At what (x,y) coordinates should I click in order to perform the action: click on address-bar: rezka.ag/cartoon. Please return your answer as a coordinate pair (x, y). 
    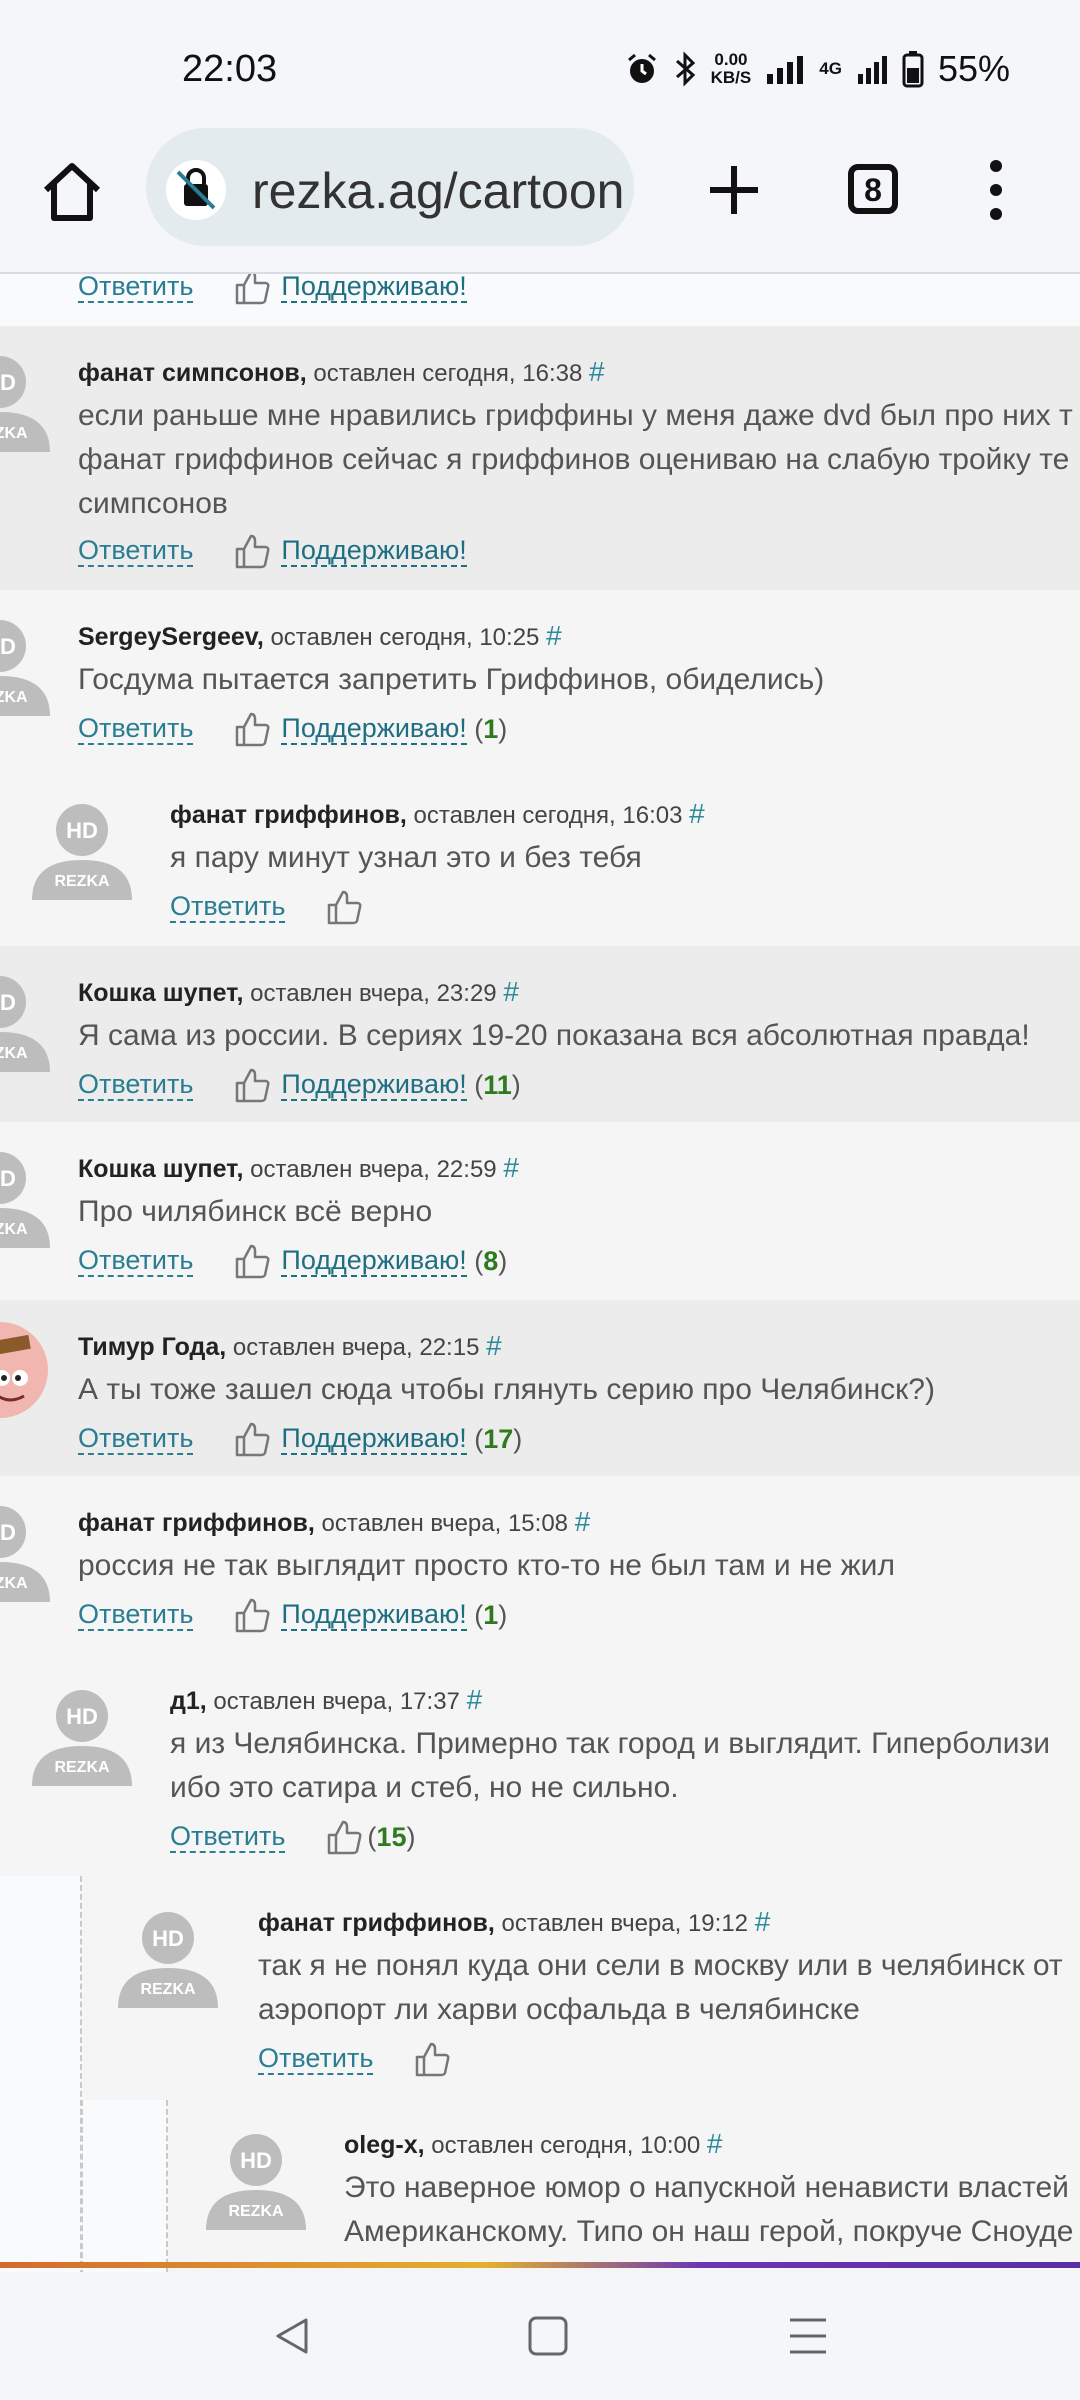
    Looking at the image, I should click on (390, 187).